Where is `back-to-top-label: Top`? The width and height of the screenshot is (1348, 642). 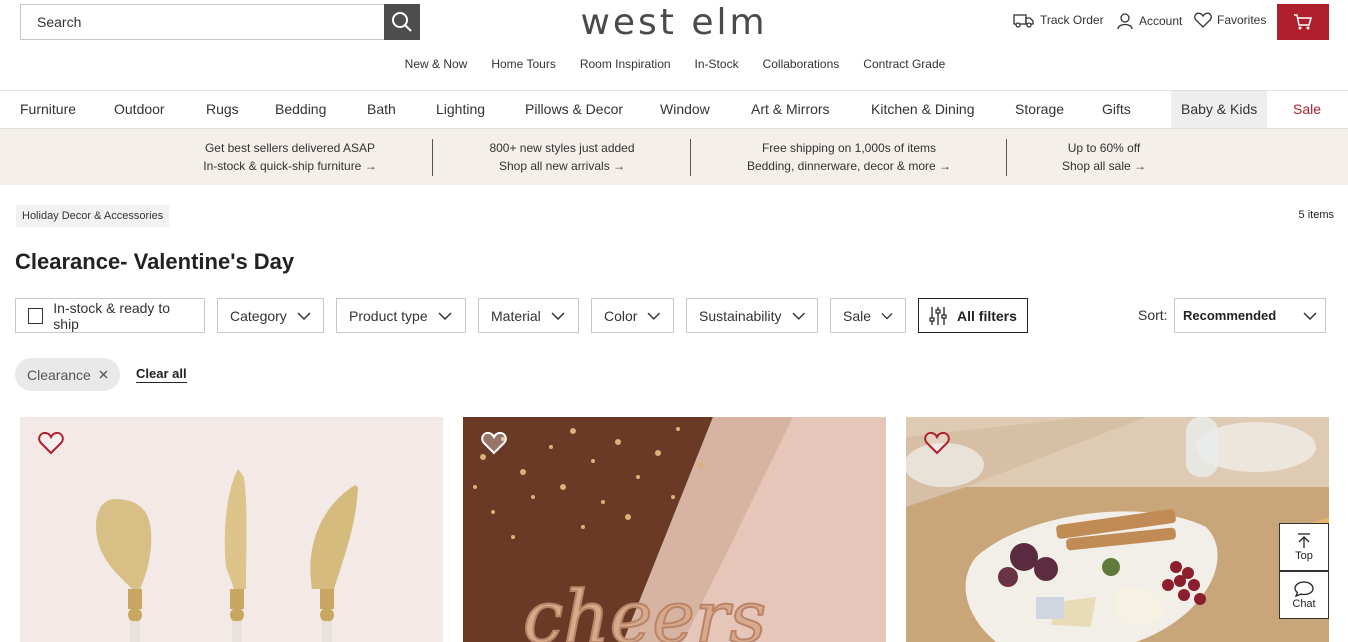 back-to-top-label: Top is located at coordinates (1304, 555).